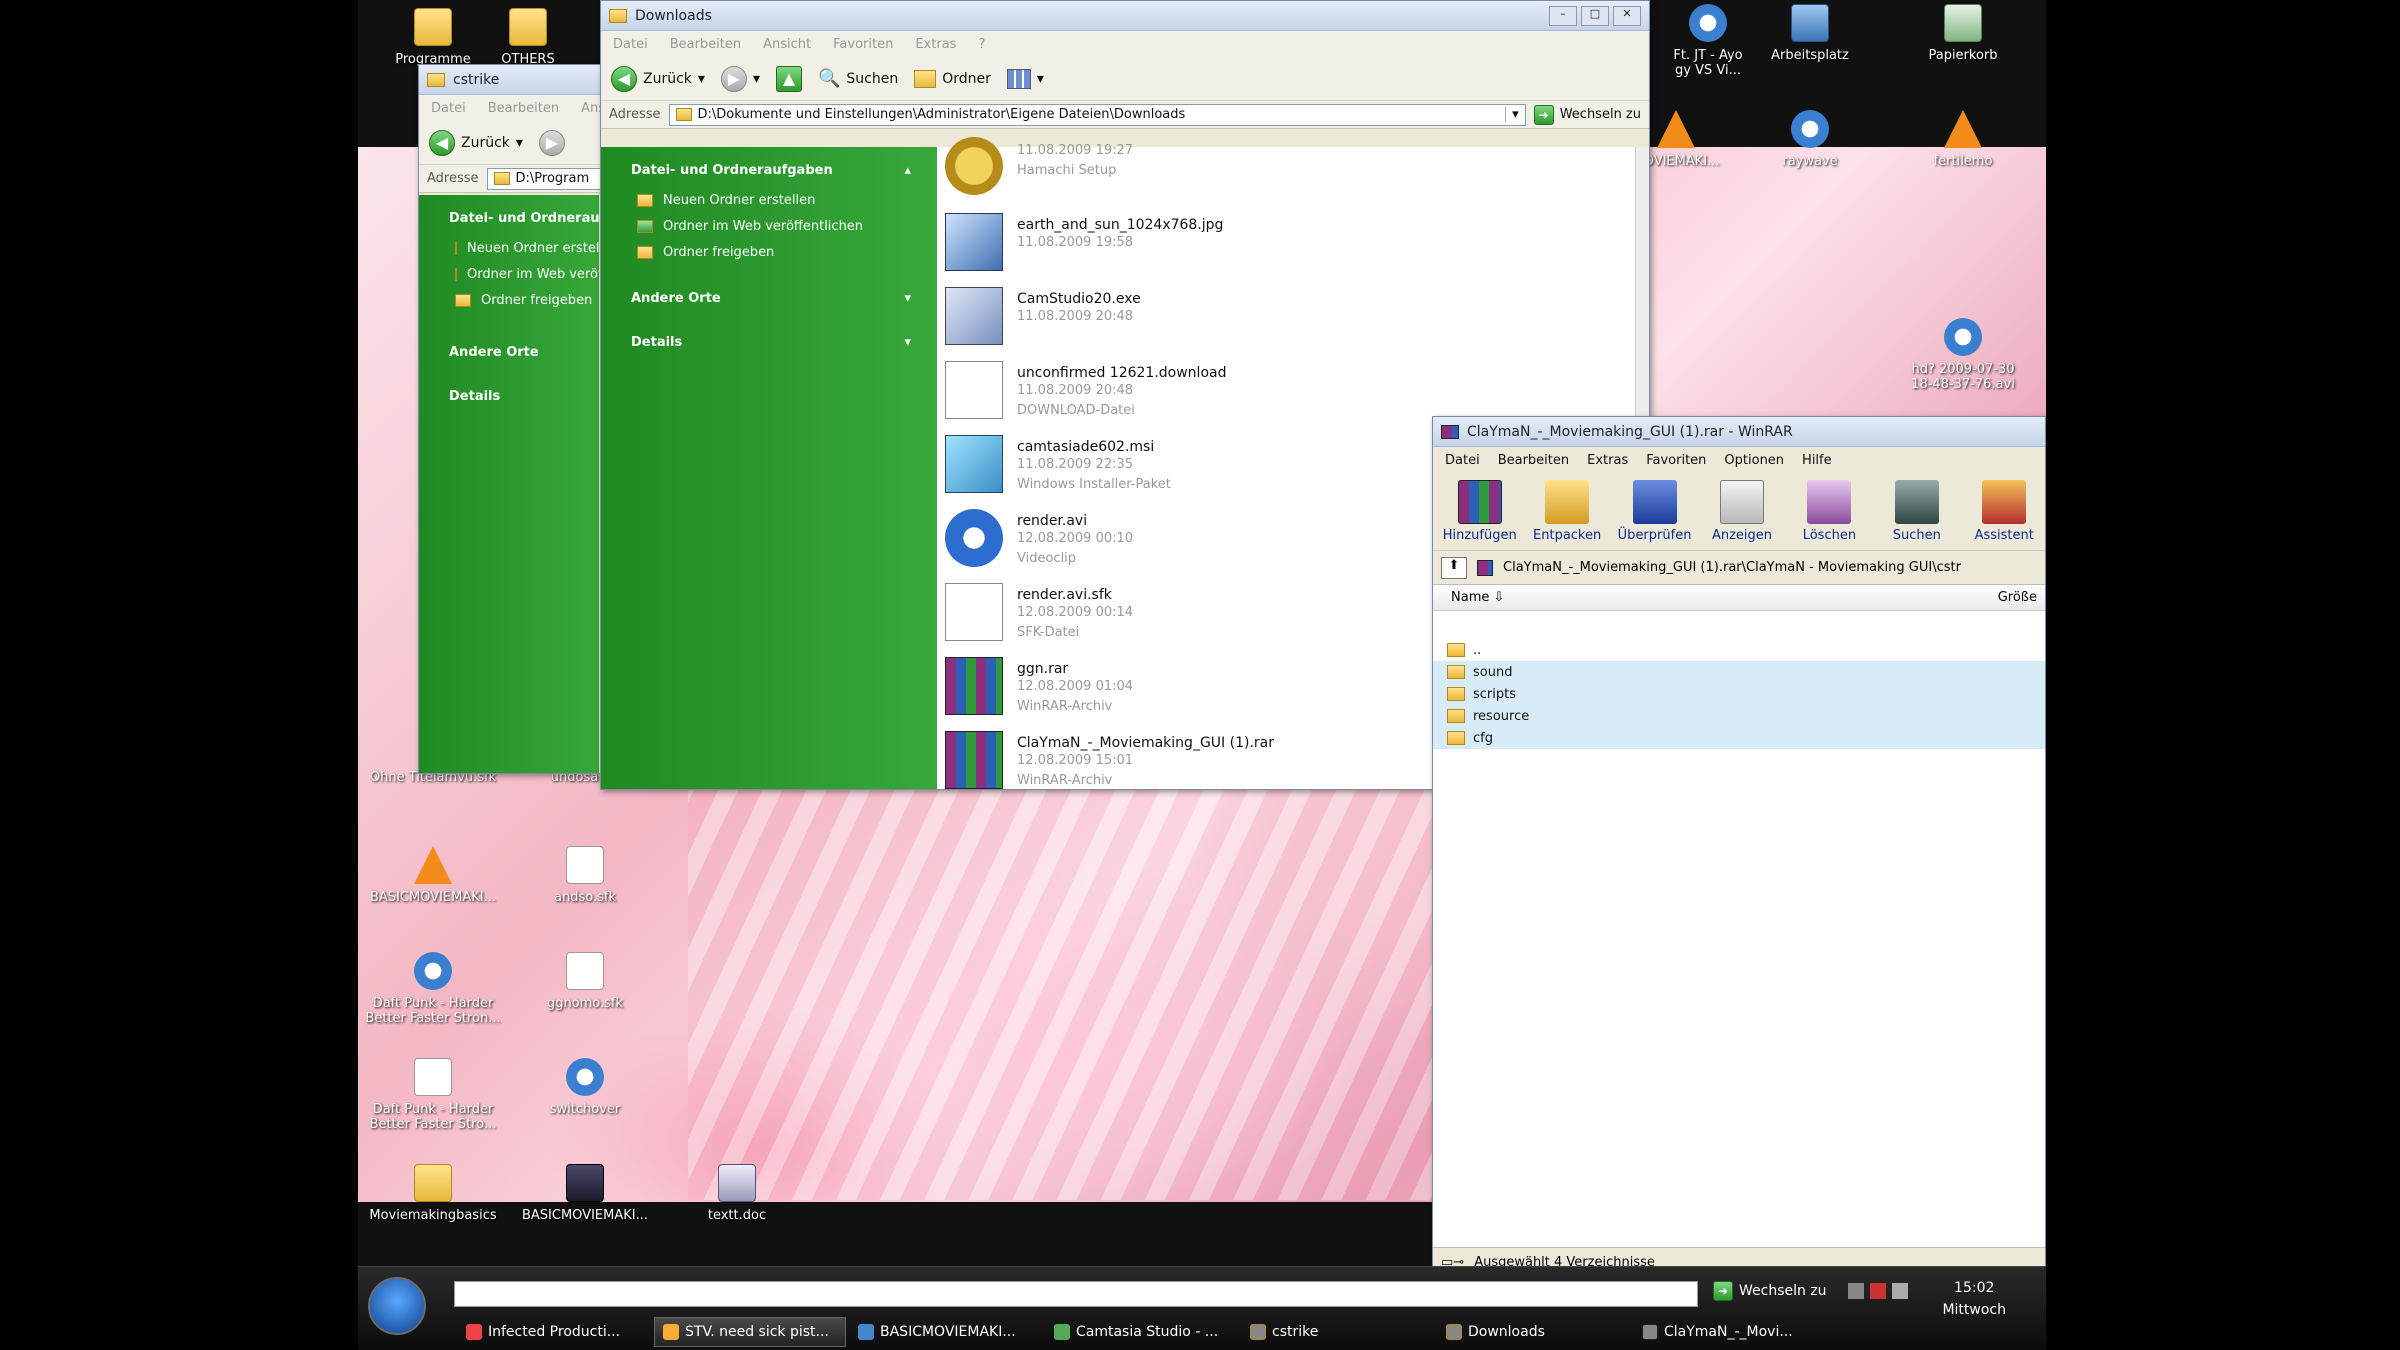 This screenshot has height=1350, width=2400. What do you see at coordinates (740, 78) in the screenshot?
I see `forward-button: ▶ ▾` at bounding box center [740, 78].